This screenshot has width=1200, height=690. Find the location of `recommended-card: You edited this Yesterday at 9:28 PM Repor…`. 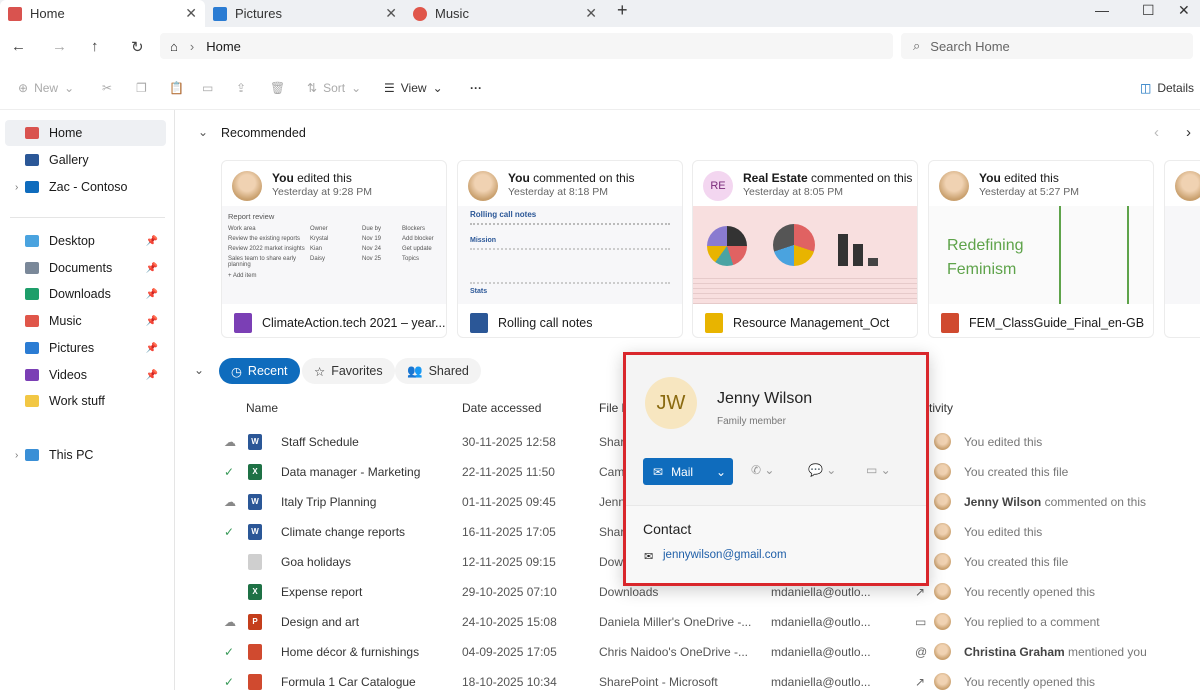

recommended-card: You edited this Yesterday at 9:28 PM Repor… is located at coordinates (334, 249).